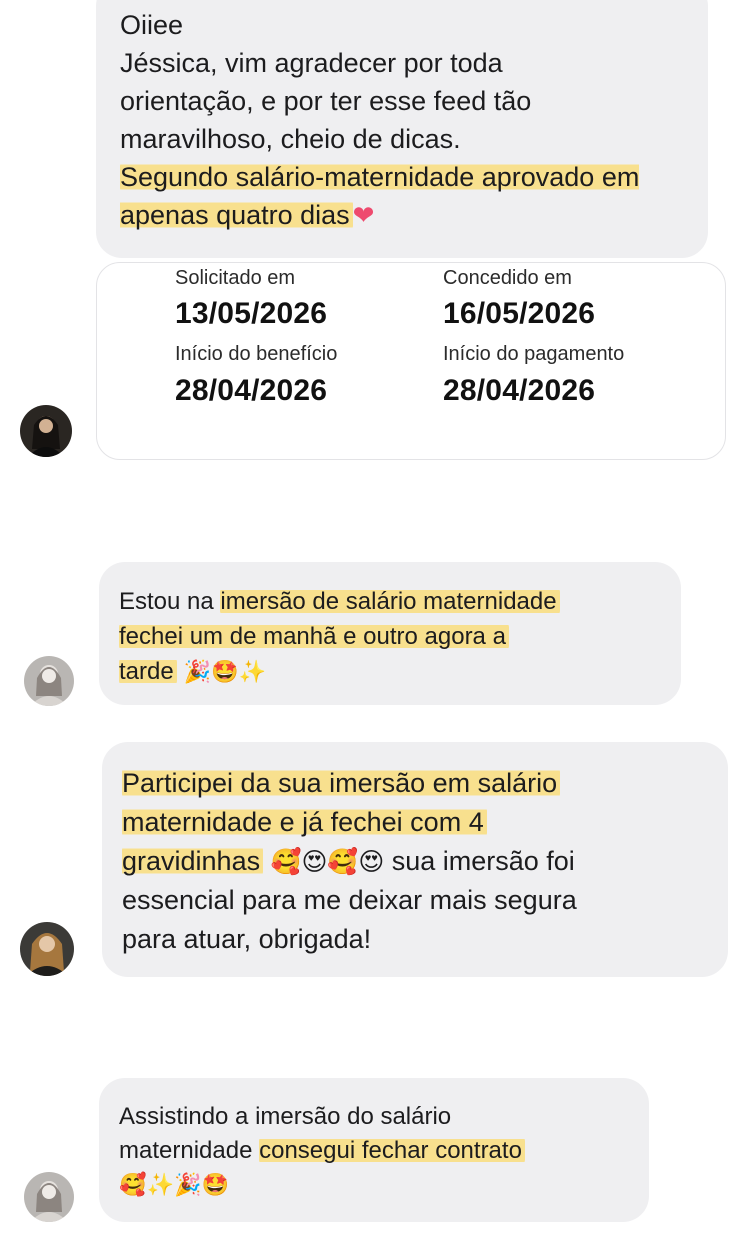 The width and height of the screenshot is (741, 1254). Describe the element at coordinates (251, 390) in the screenshot. I see `inicio-beneficio-value: 28/04/2026` at that location.